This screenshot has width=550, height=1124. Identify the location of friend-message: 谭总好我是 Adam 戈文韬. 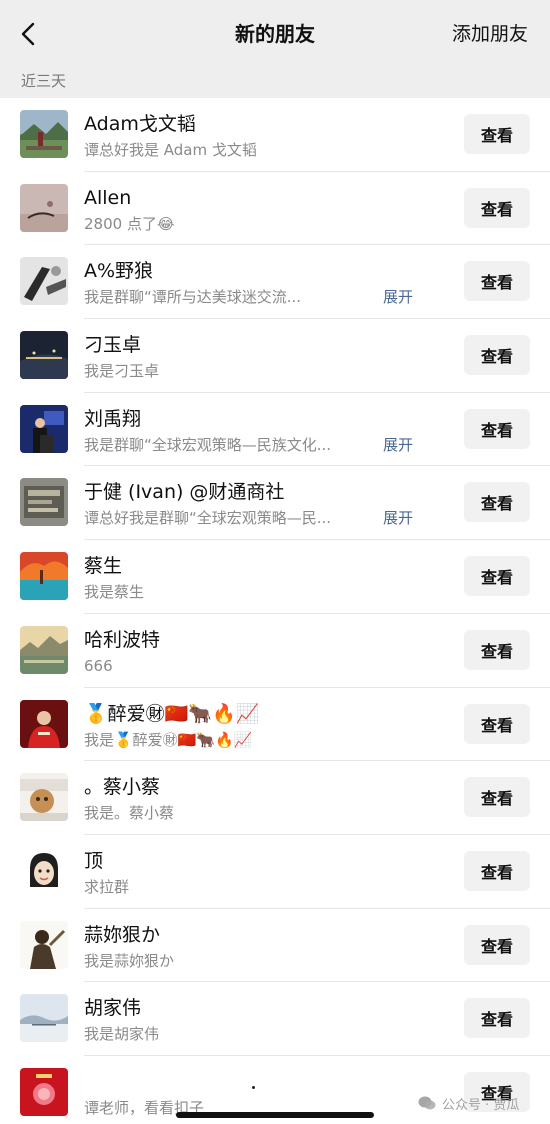
(170, 150).